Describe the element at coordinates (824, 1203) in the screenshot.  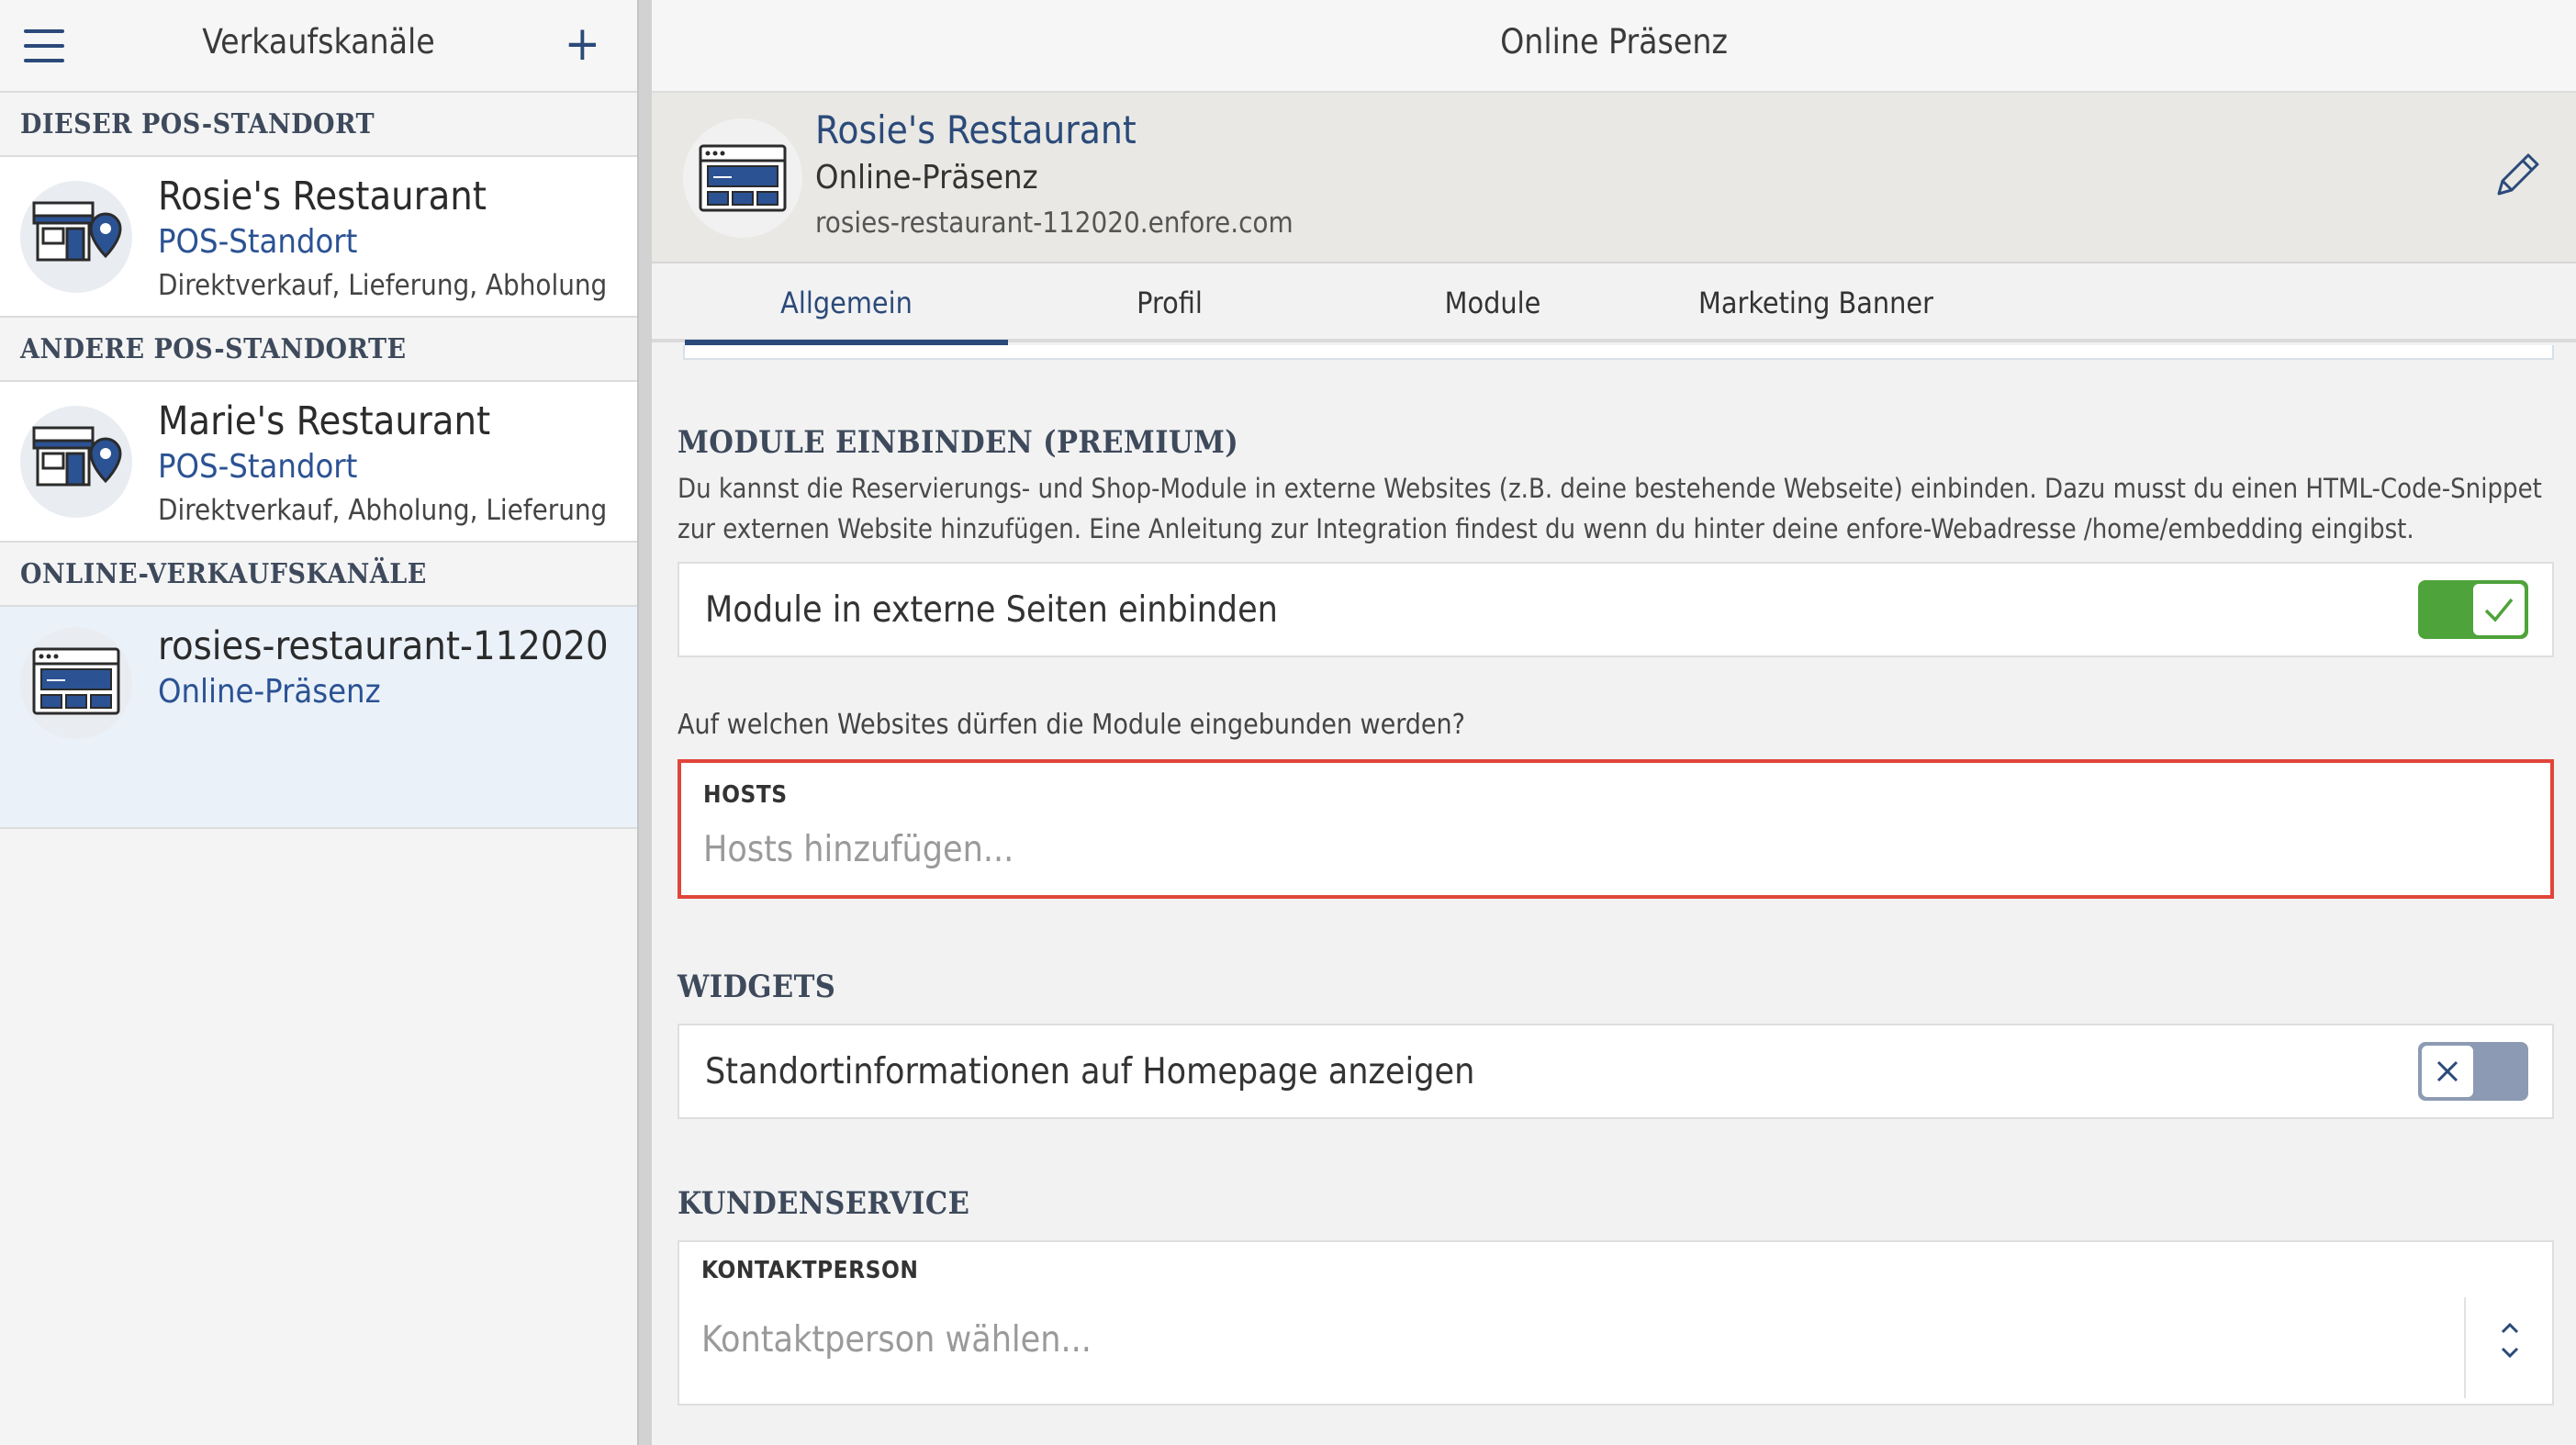
I see `service-heading: KUNDENSERVICE` at that location.